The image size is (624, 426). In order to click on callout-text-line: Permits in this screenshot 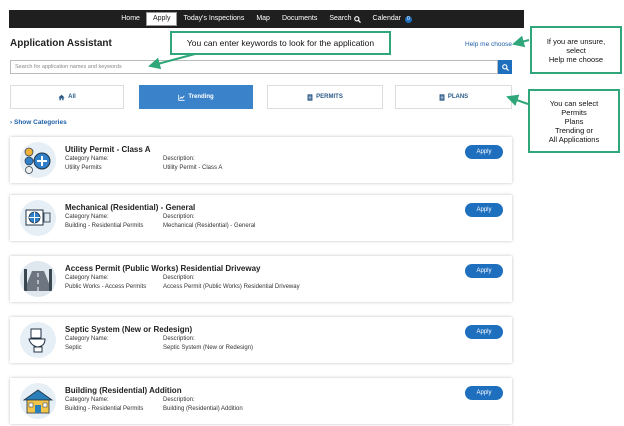, I will do `click(574, 112)`.